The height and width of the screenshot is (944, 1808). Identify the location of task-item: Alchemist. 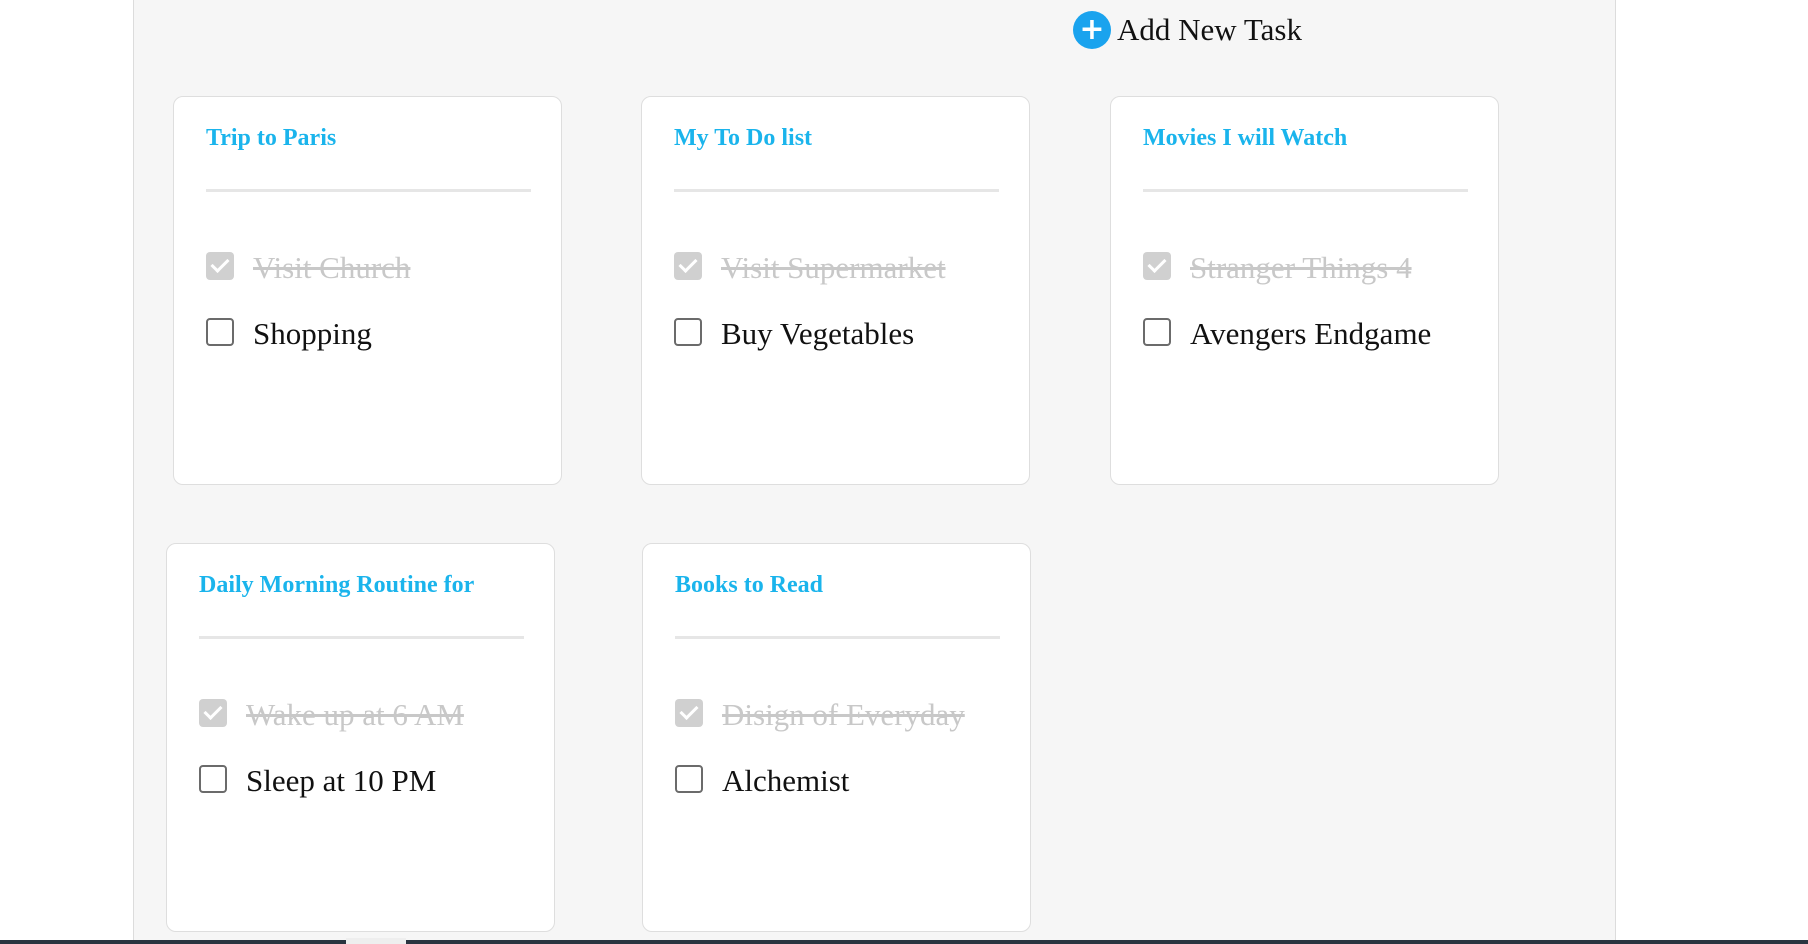
(762, 781).